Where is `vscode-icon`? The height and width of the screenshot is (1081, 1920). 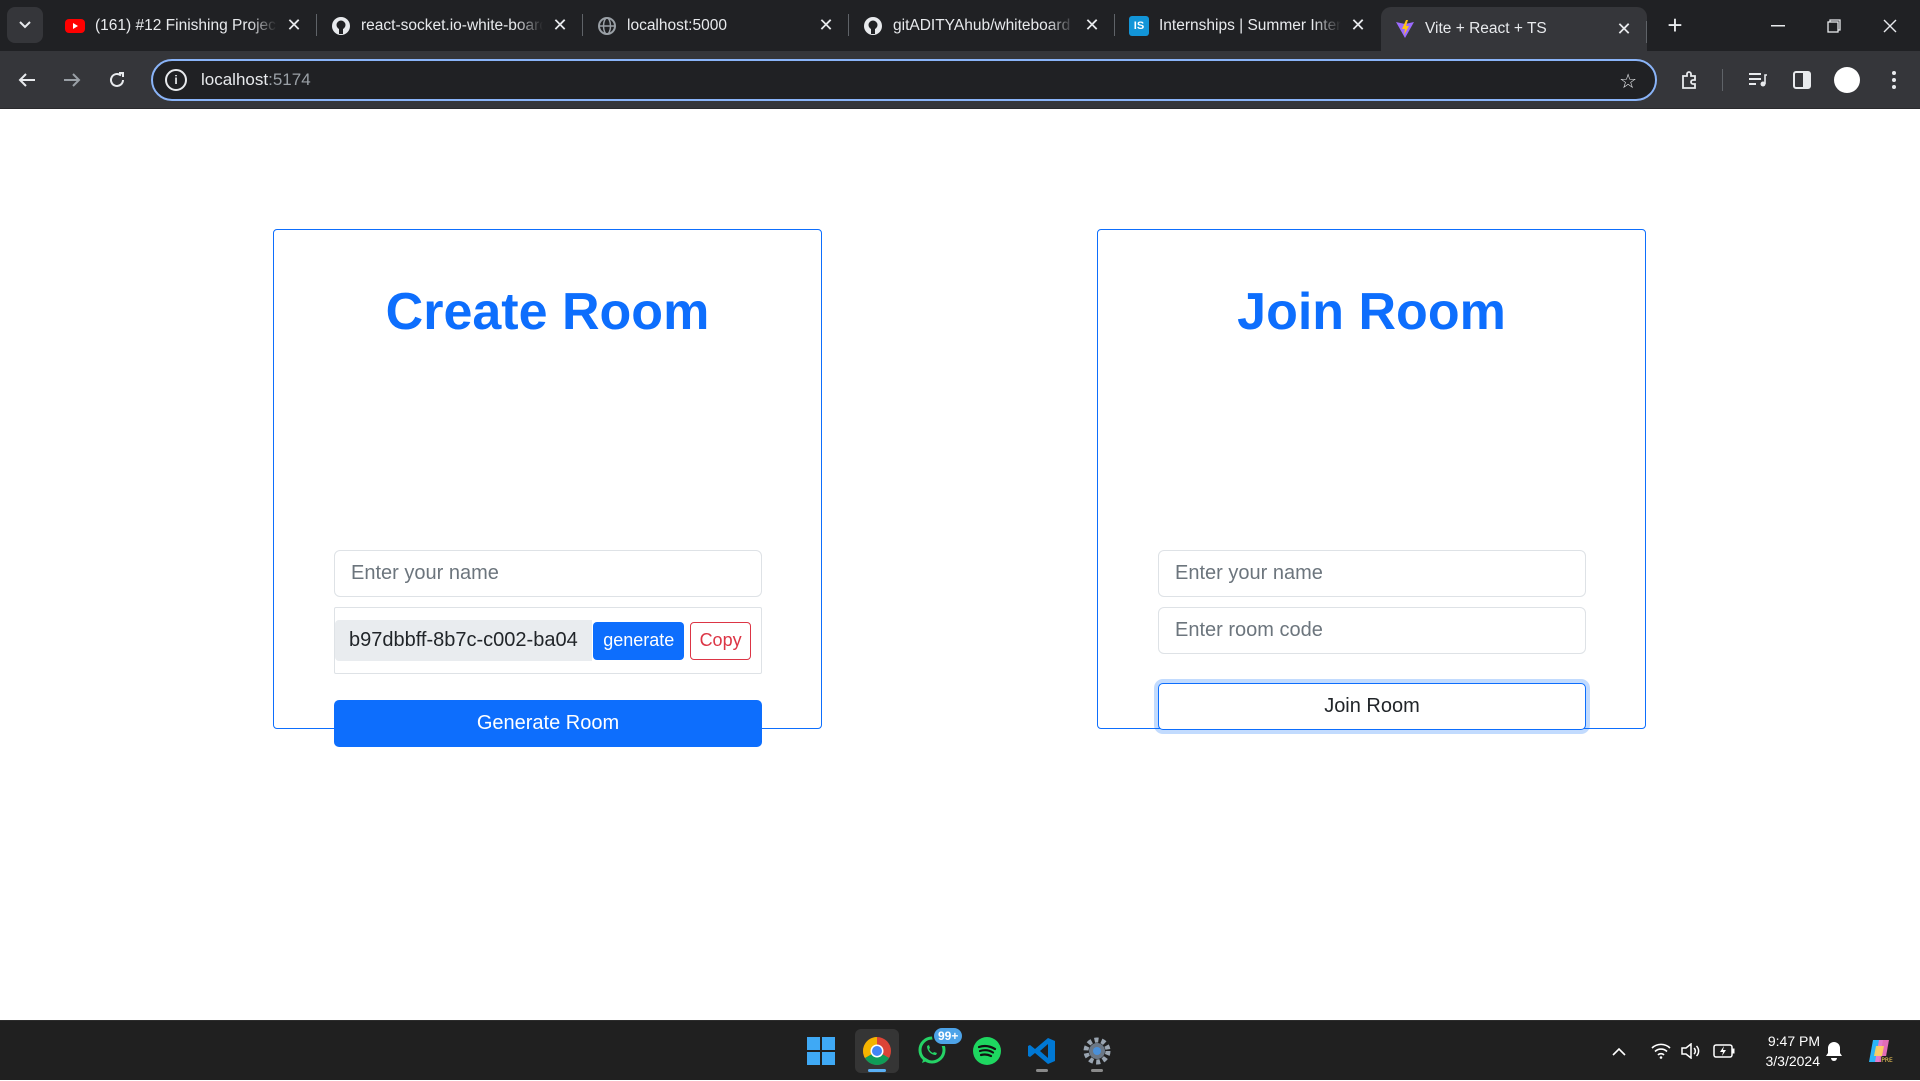 vscode-icon is located at coordinates (1041, 1051).